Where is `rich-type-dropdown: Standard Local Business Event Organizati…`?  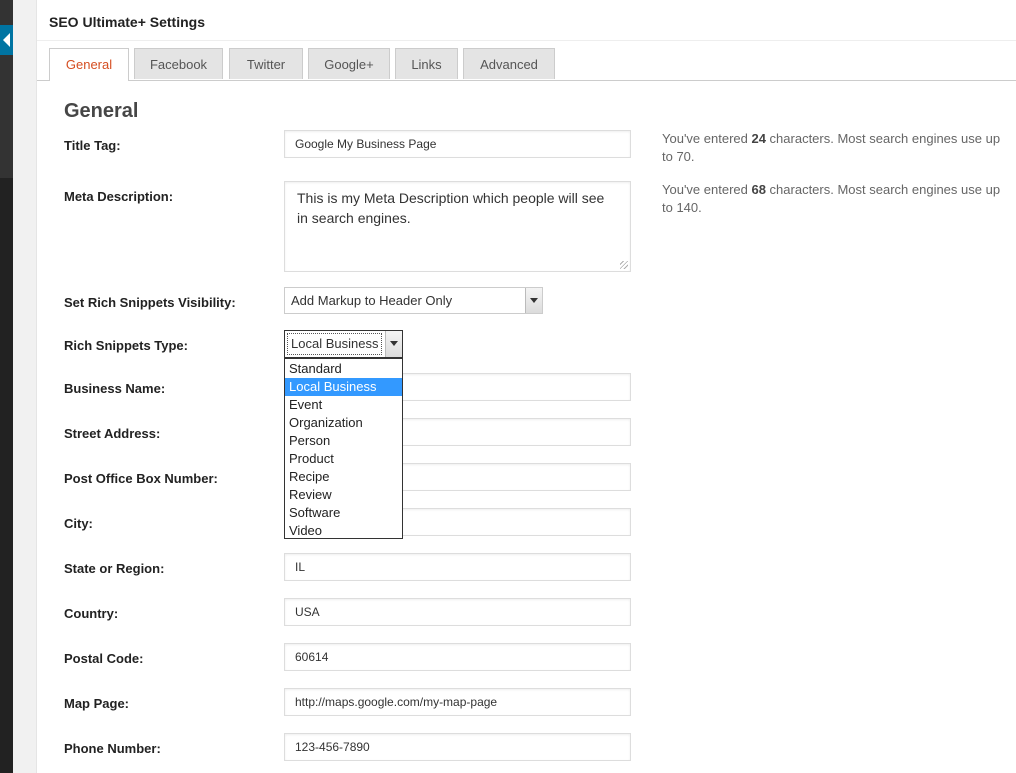
rich-type-dropdown: Standard Local Business Event Organizati… is located at coordinates (343, 448).